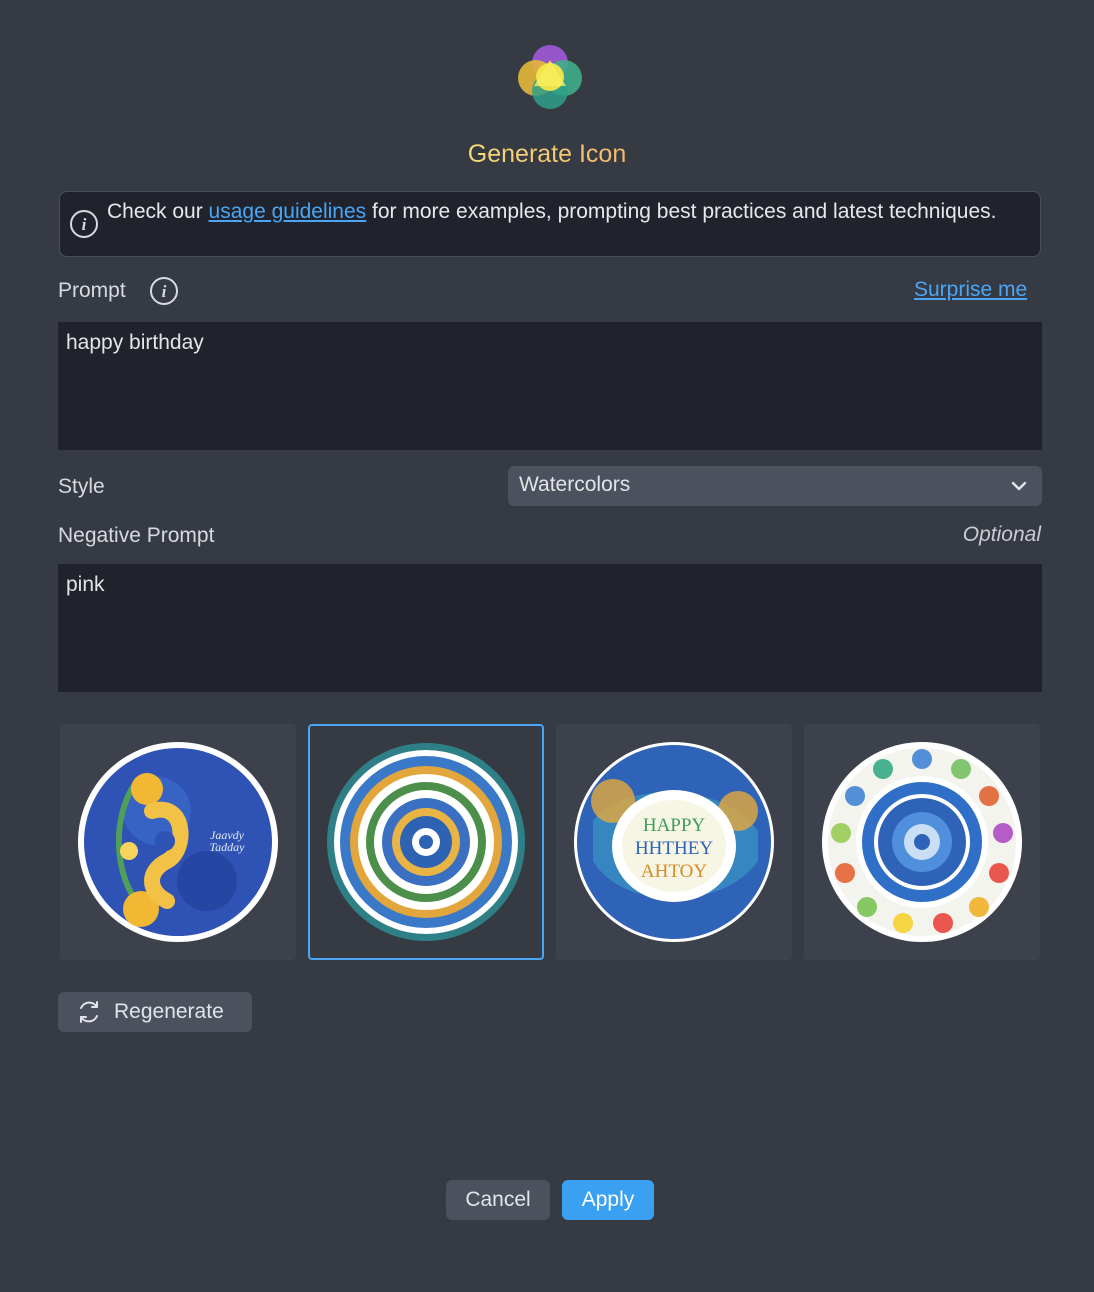 The height and width of the screenshot is (1292, 1094). Describe the element at coordinates (550, 628) in the screenshot. I see `negative-prompt-input: pink` at that location.